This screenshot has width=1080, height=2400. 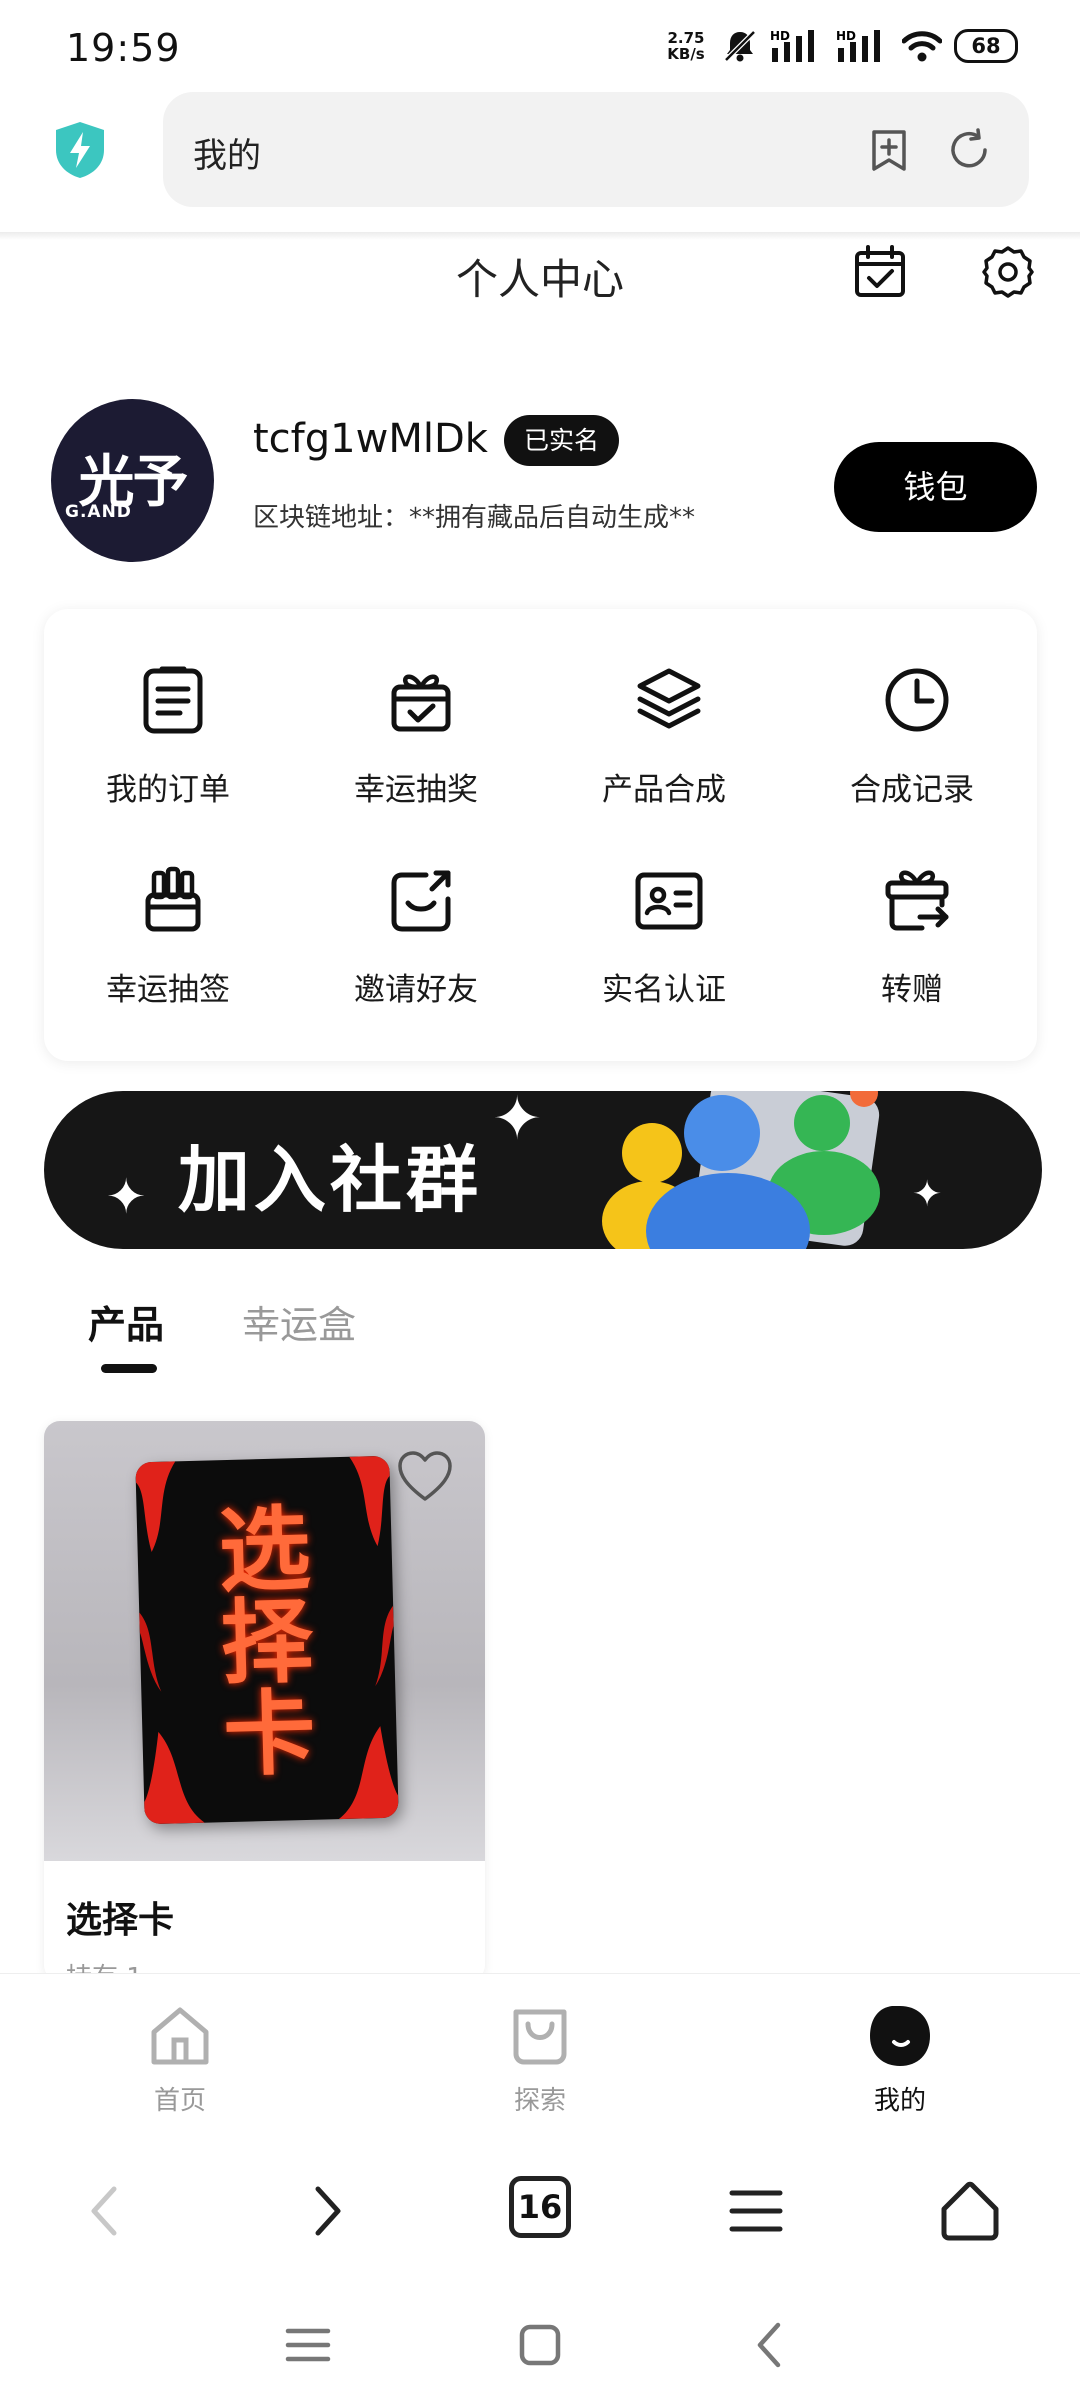 I want to click on reload-icon, so click(x=969, y=150).